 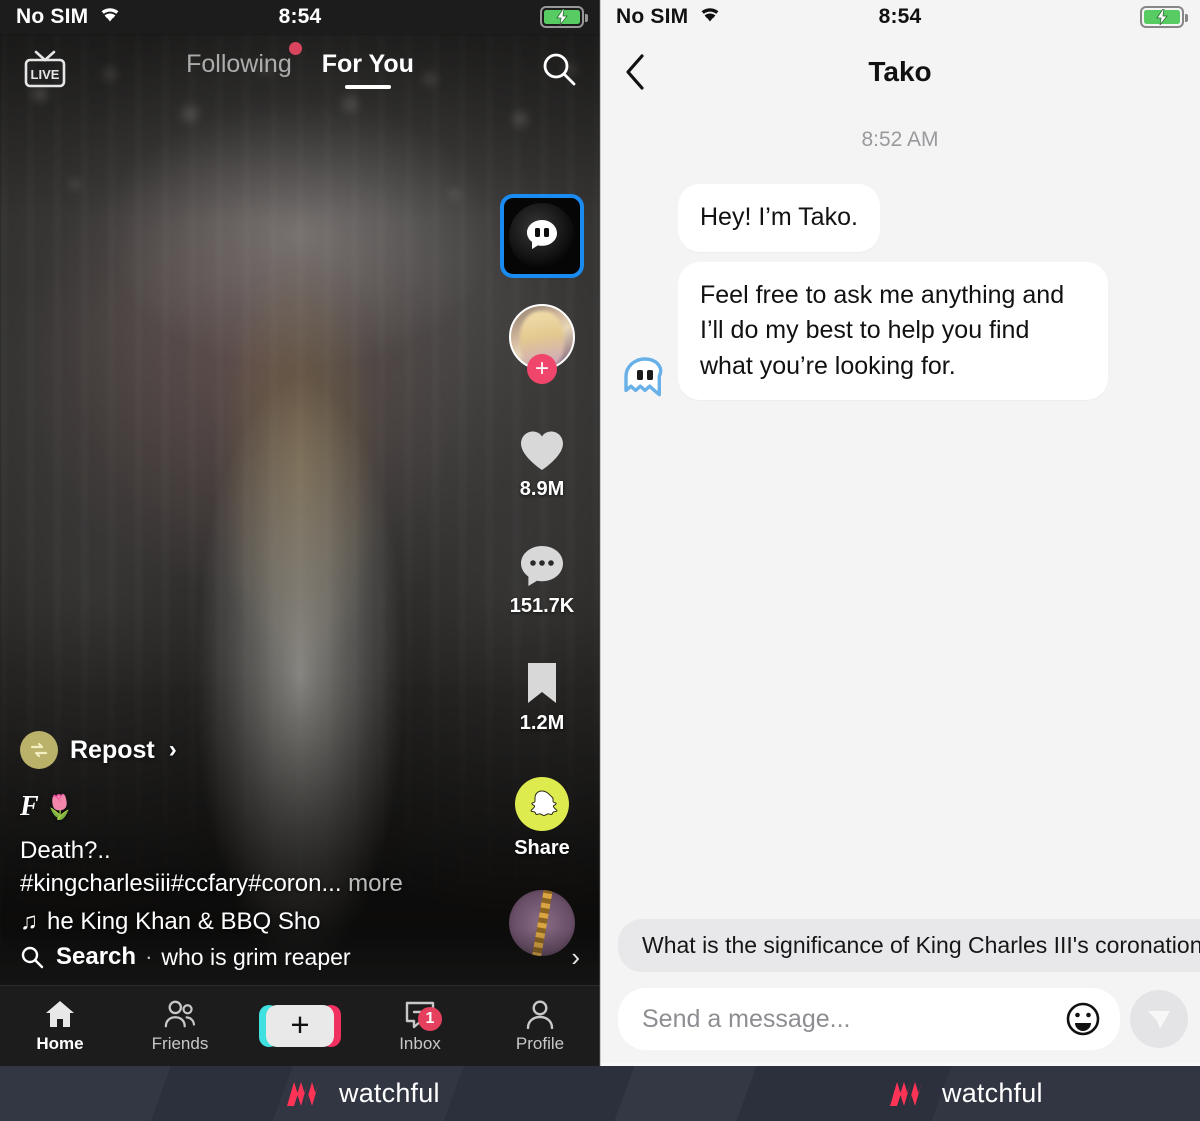 What do you see at coordinates (542, 369) in the screenshot?
I see `follow-plus-icon: +` at bounding box center [542, 369].